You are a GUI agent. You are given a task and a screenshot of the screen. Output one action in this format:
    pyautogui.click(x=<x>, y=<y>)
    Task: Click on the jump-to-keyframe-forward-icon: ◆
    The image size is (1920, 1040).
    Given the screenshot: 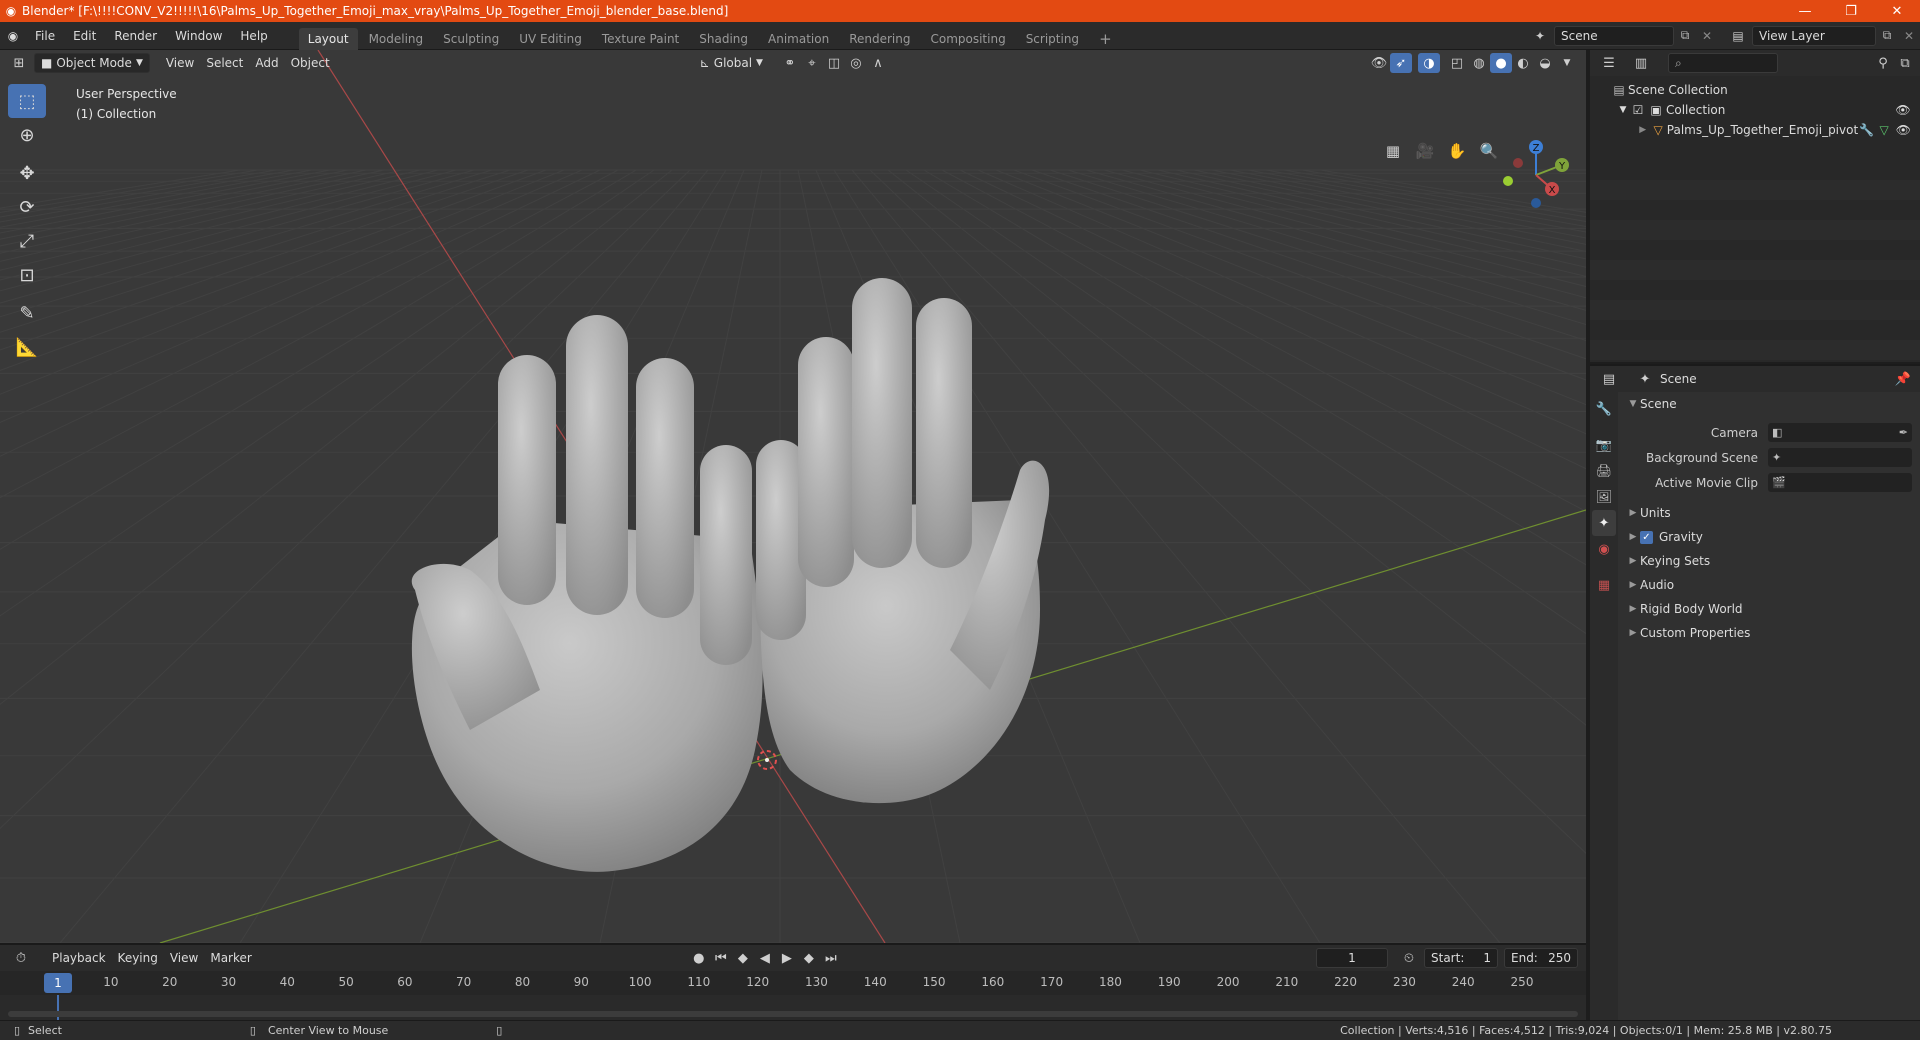 What is the action you would take?
    pyautogui.click(x=809, y=958)
    